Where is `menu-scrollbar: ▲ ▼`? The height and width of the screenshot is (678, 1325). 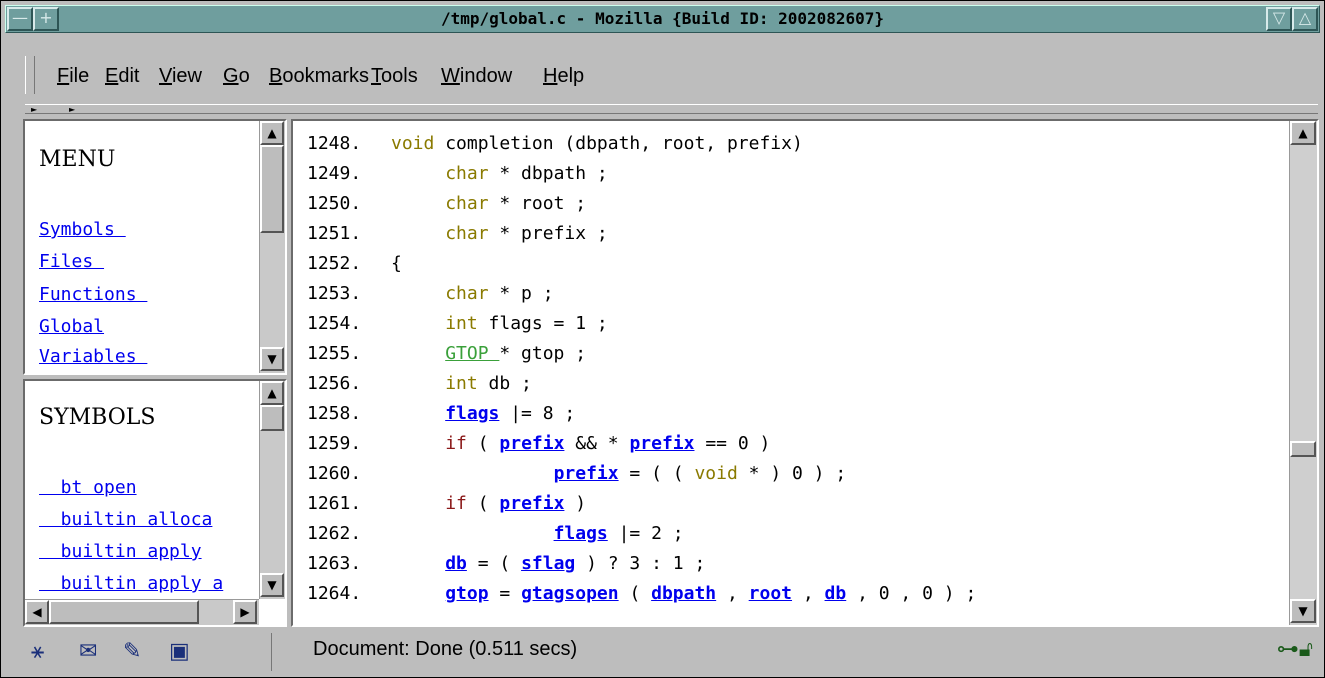
menu-scrollbar: ▲ ▼ is located at coordinates (272, 247).